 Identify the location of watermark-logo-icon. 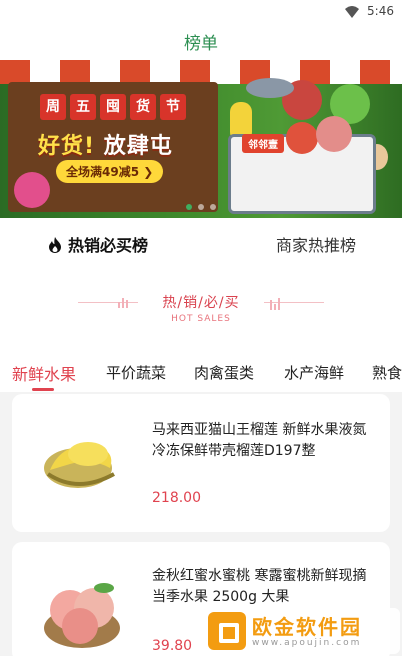
(227, 631).